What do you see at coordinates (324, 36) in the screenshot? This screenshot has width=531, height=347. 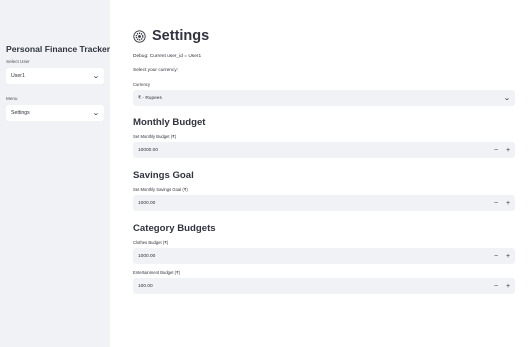 I see `page-title: Settings` at bounding box center [324, 36].